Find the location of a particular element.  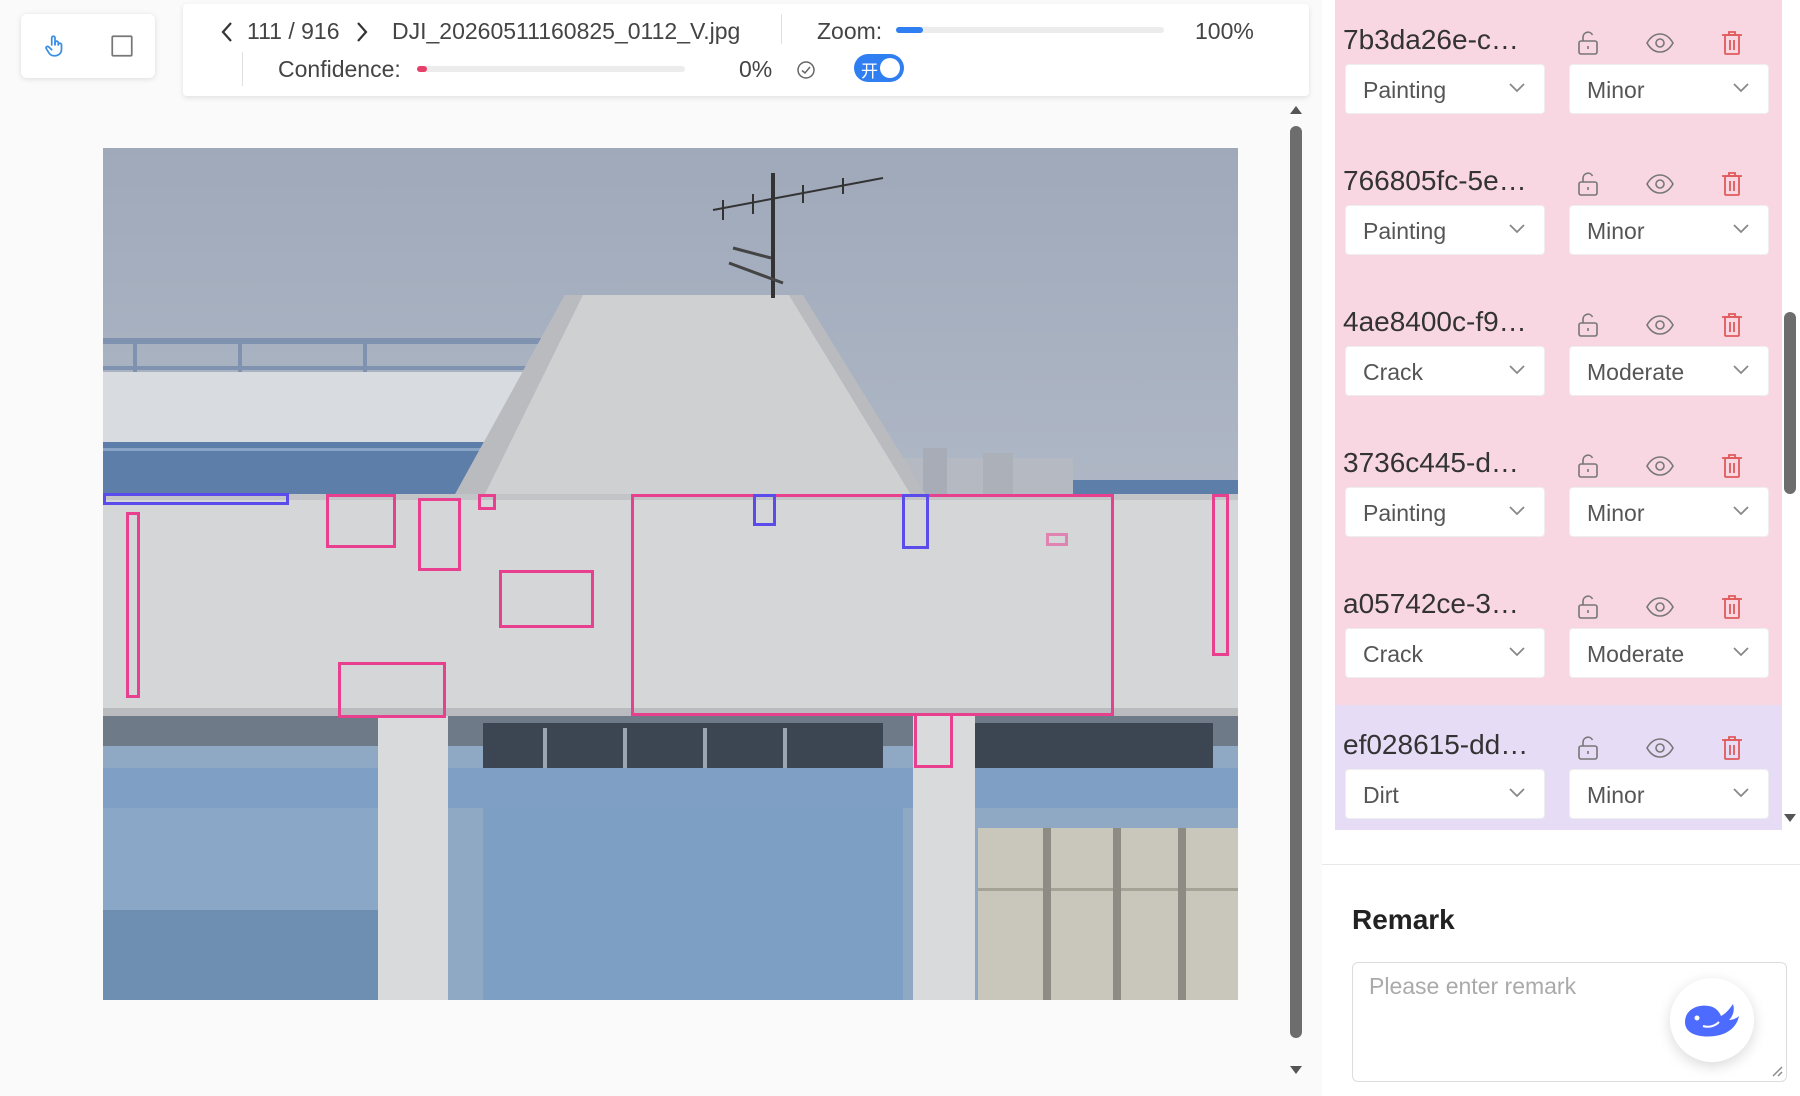

scroll-thumb is located at coordinates (1296, 582).